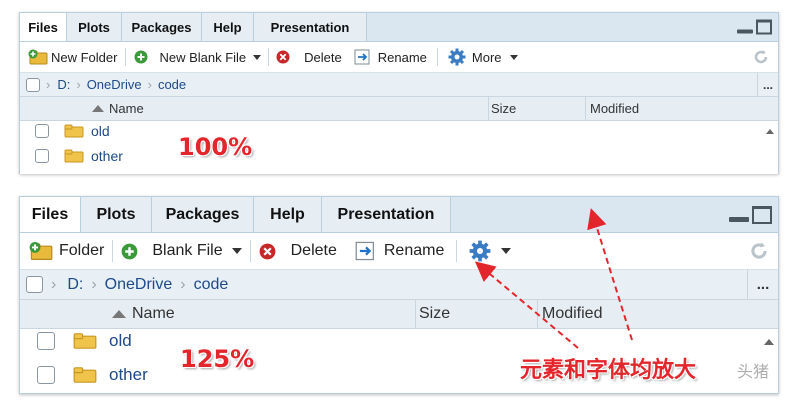  I want to click on annotation-arrows, so click(553, 278).